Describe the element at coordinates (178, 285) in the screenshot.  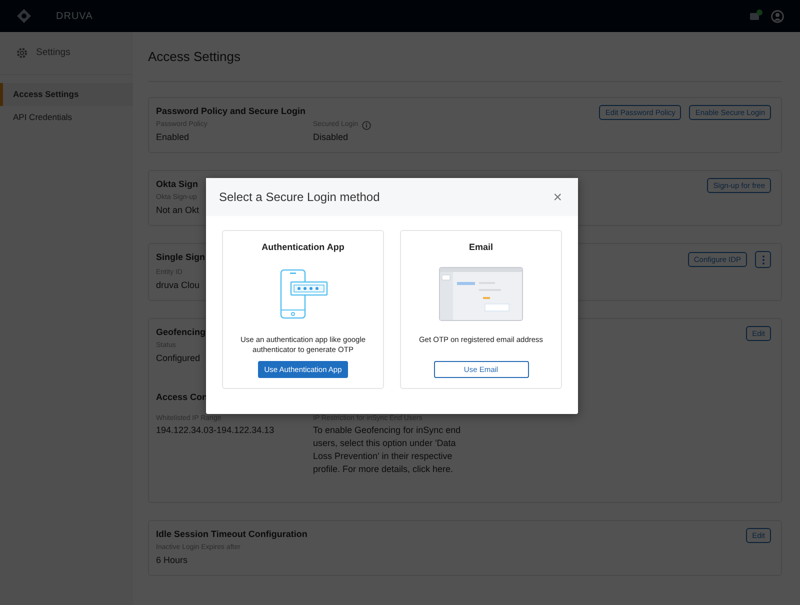
I see `field-value: druva Clou` at that location.